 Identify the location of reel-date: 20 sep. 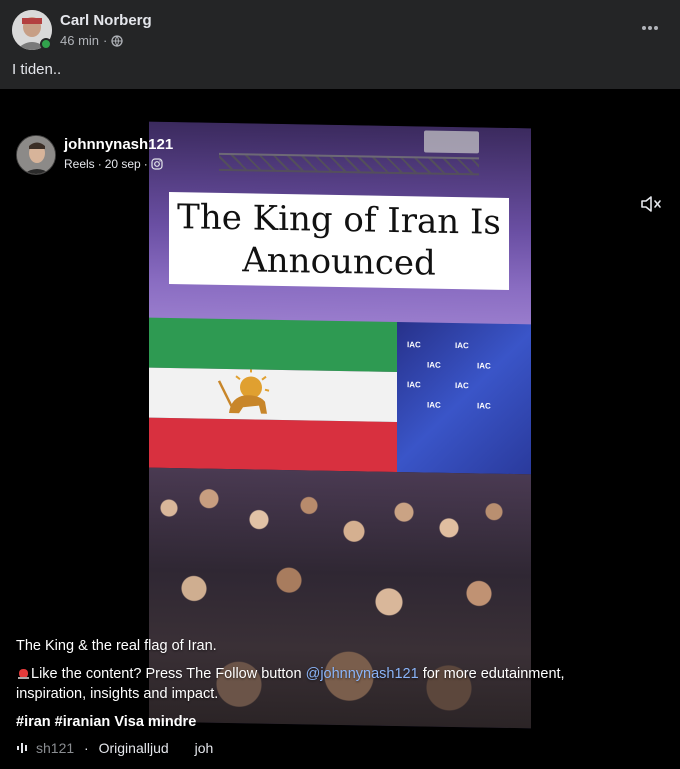
(123, 164).